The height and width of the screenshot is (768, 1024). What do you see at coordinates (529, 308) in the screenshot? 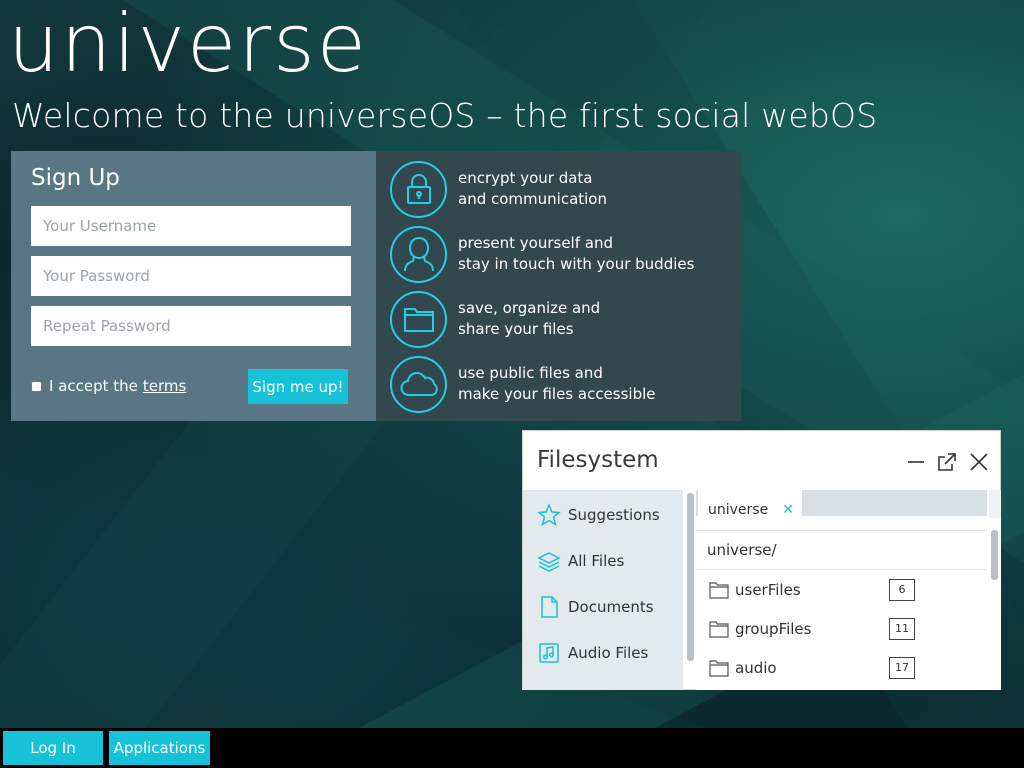
I see `feature-files-line1: save, organize and` at bounding box center [529, 308].